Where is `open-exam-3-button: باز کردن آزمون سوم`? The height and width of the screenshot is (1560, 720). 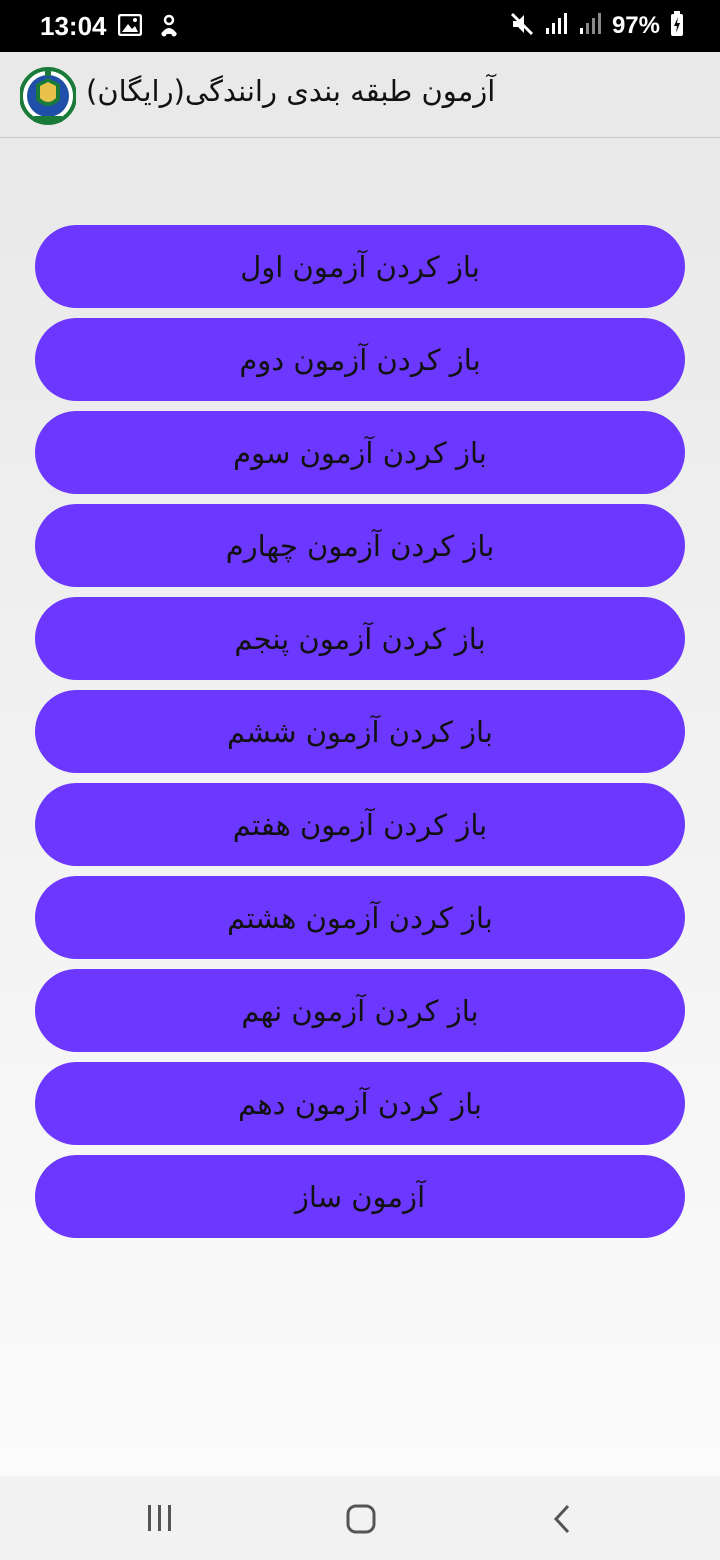 open-exam-3-button: باز کردن آزمون سوم is located at coordinates (360, 452).